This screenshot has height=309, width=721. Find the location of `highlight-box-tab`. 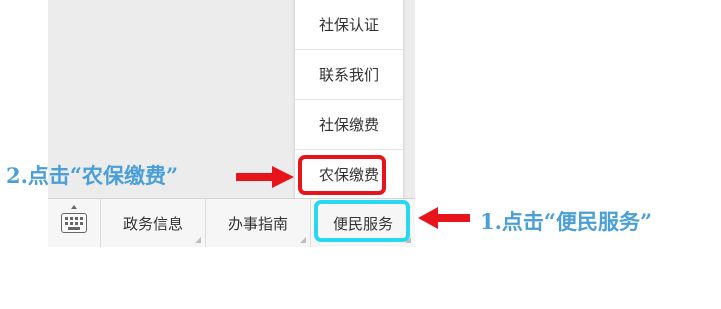

highlight-box-tab is located at coordinates (362, 221).